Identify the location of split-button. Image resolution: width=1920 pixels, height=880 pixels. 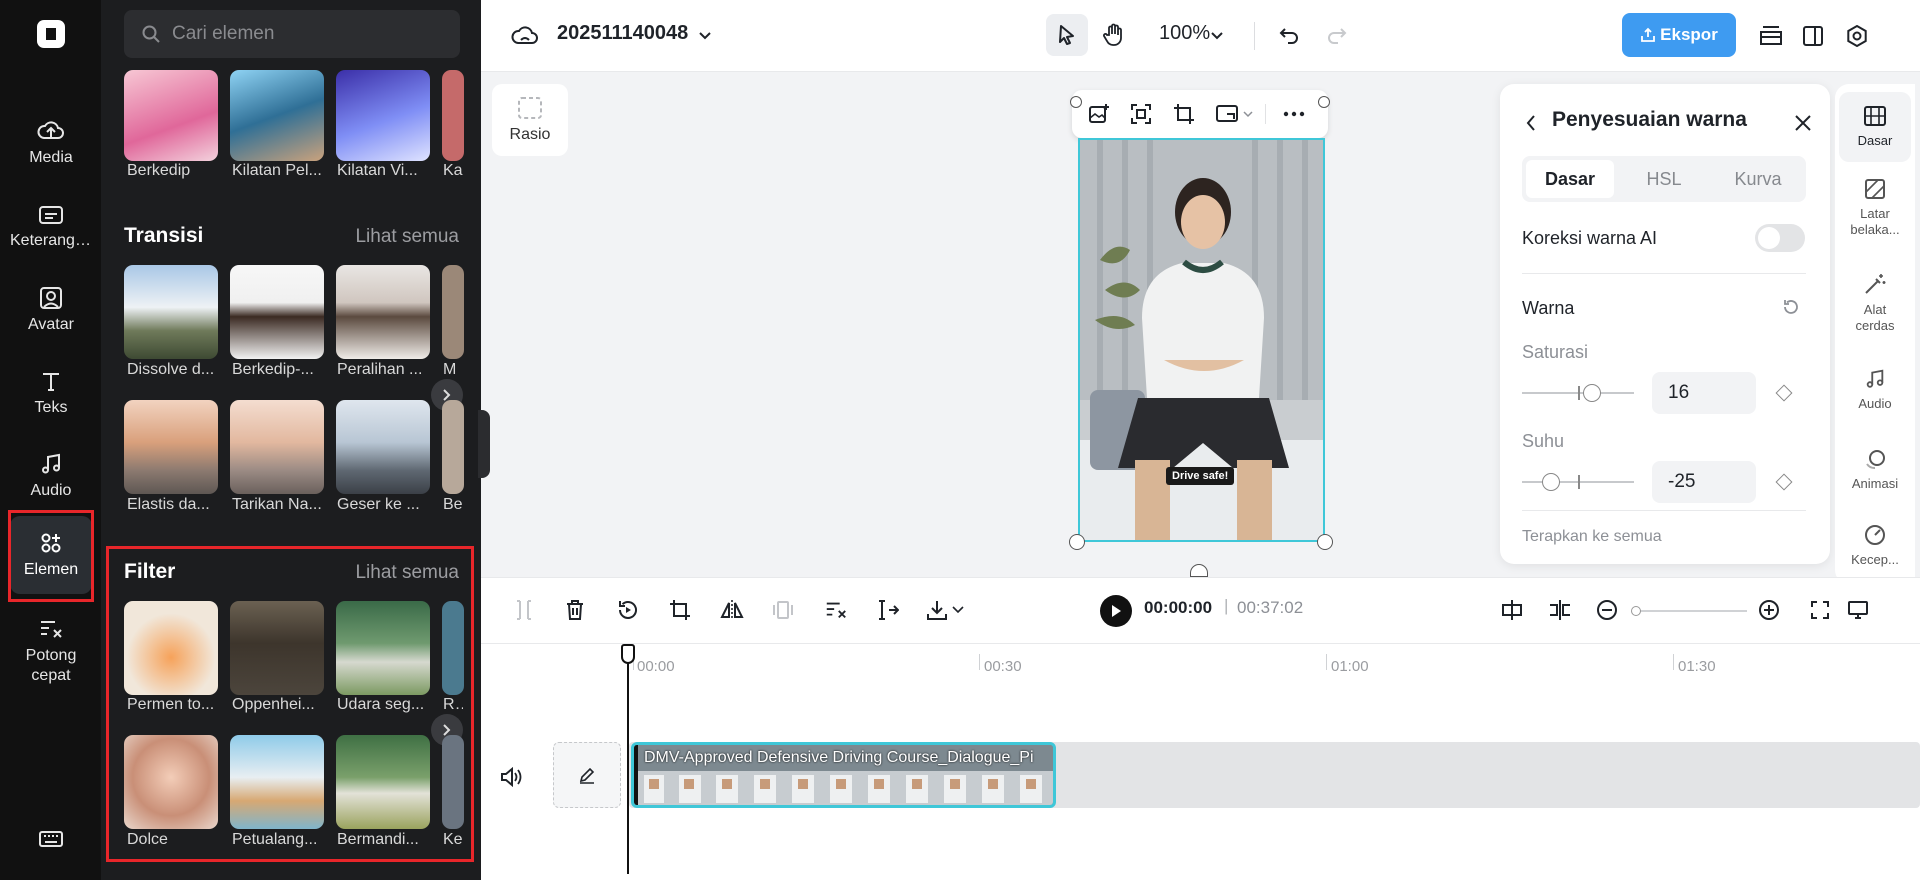
(524, 610).